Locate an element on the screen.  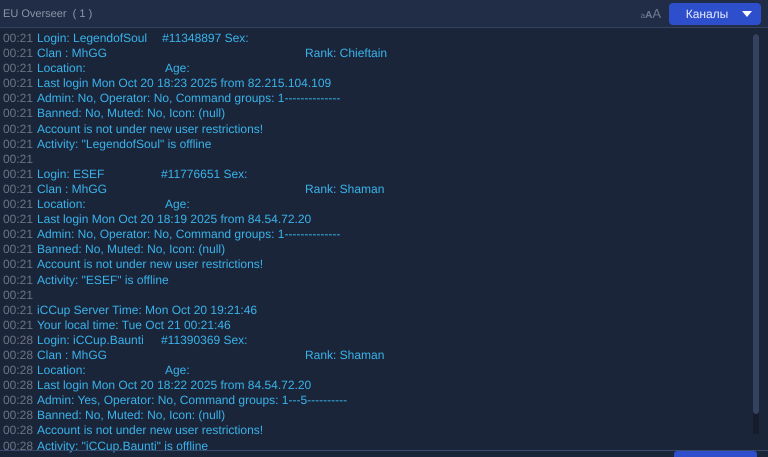
log-message: #11390369 Sex: is located at coordinates (204, 340).